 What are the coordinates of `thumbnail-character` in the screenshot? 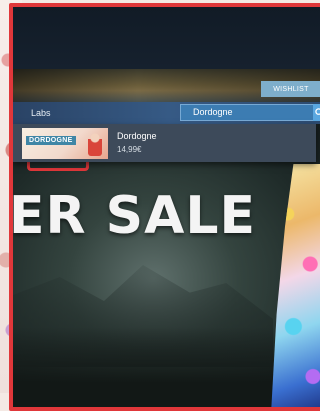 It's located at (95, 144).